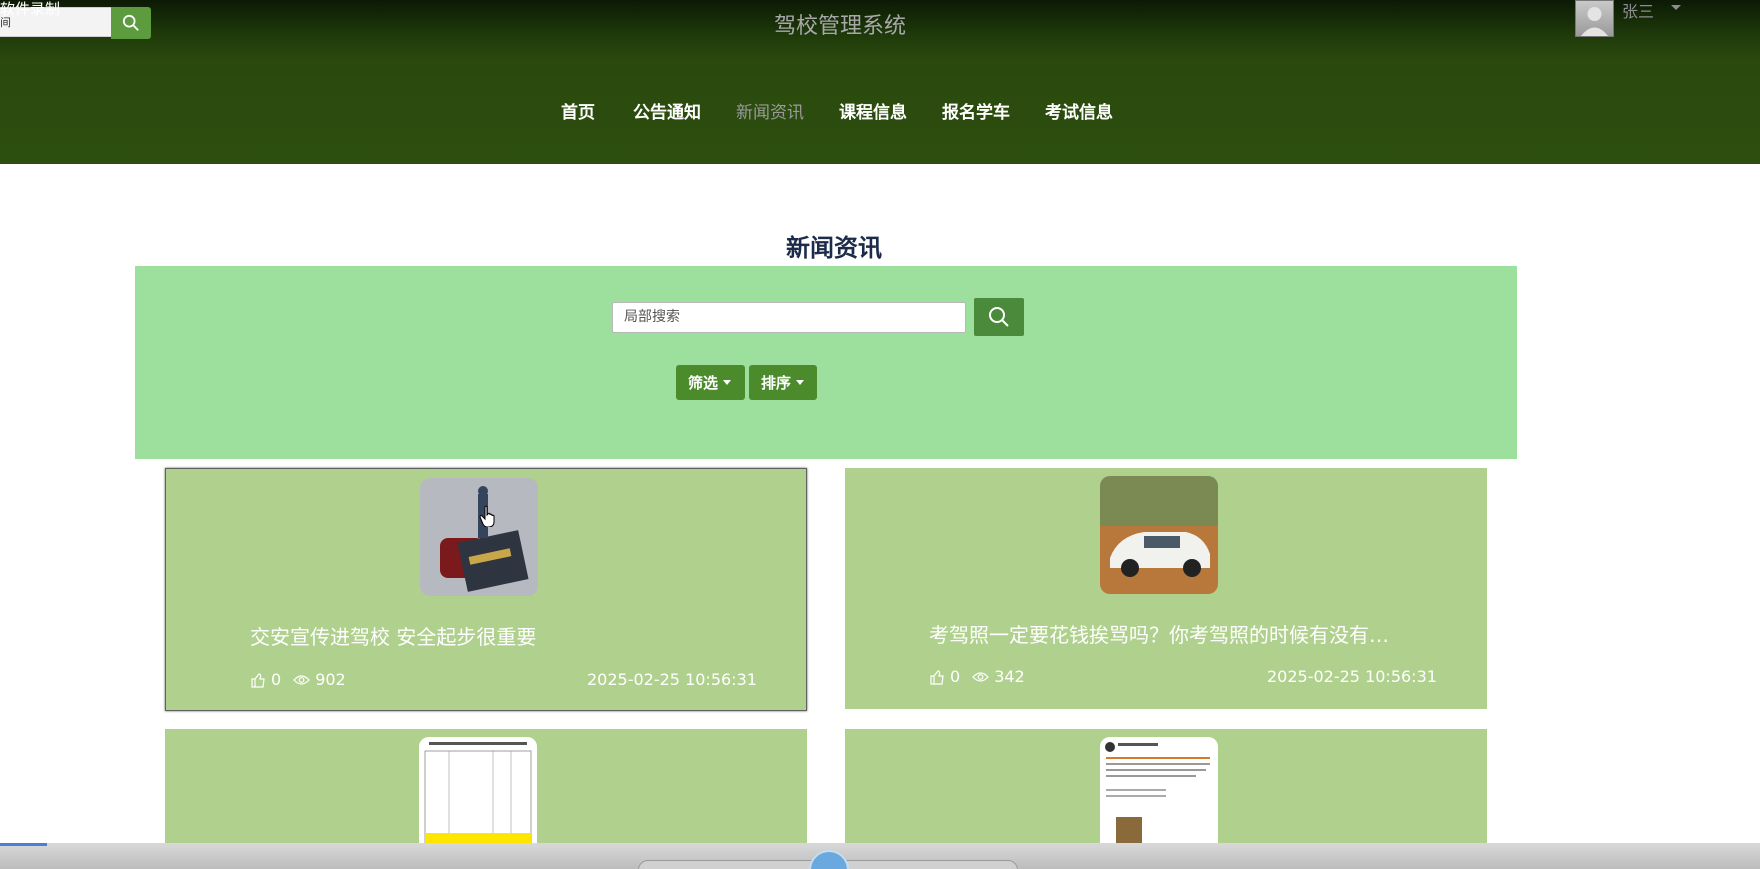 The width and height of the screenshot is (1760, 869). What do you see at coordinates (839, 26) in the screenshot?
I see `site-title: 驾校管理系统` at bounding box center [839, 26].